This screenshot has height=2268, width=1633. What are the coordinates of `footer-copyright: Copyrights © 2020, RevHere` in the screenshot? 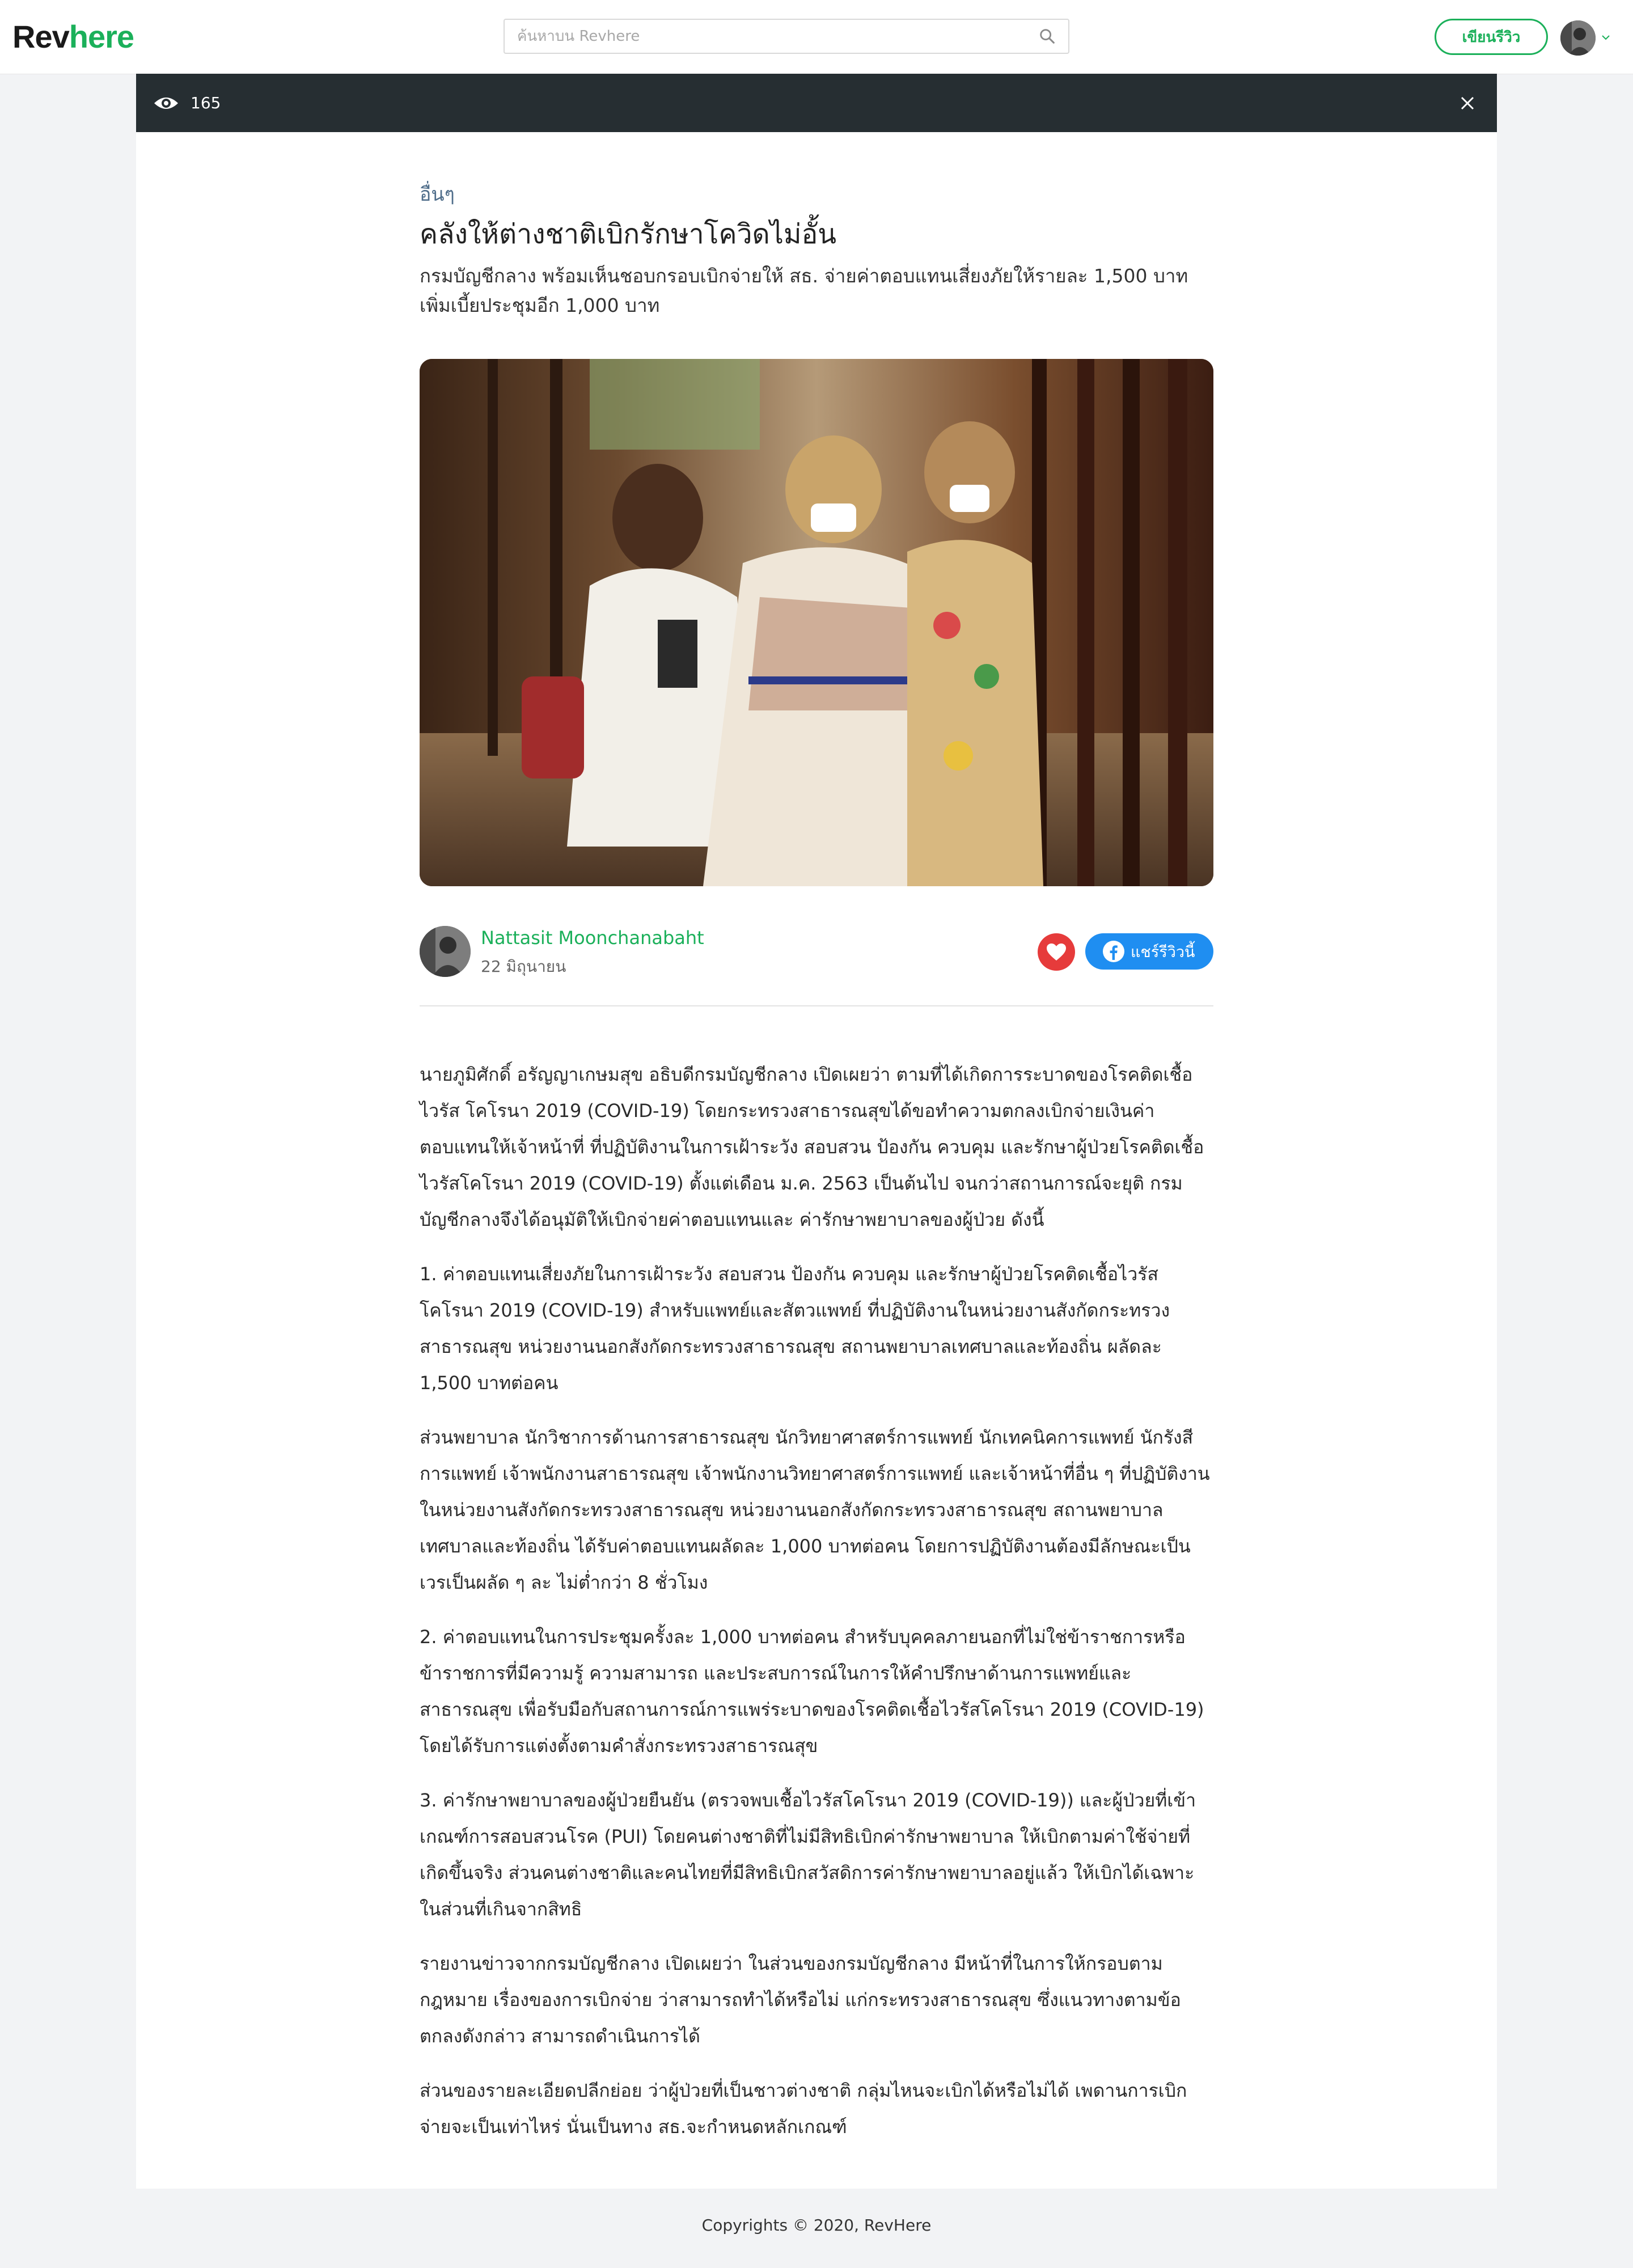 It's located at (816, 2225).